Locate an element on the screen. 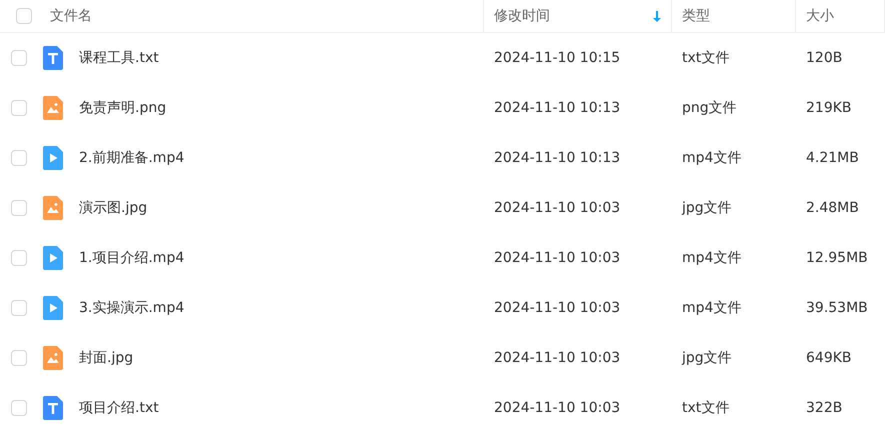 This screenshot has height=434, width=885. file-name: 2.前期准备.mp4 is located at coordinates (131, 158).